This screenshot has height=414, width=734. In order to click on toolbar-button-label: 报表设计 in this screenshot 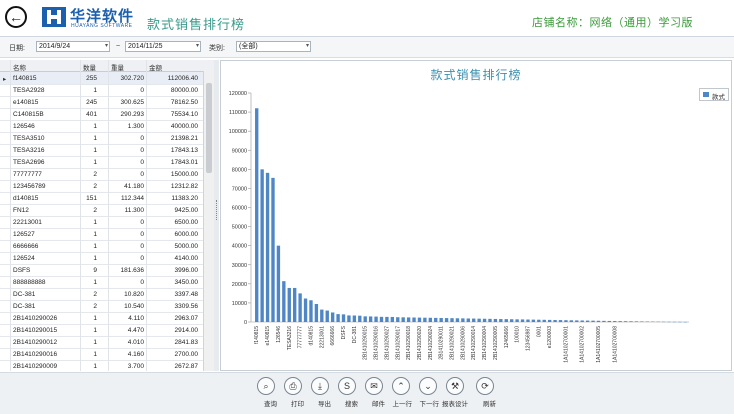, I will do `click(455, 403)`.